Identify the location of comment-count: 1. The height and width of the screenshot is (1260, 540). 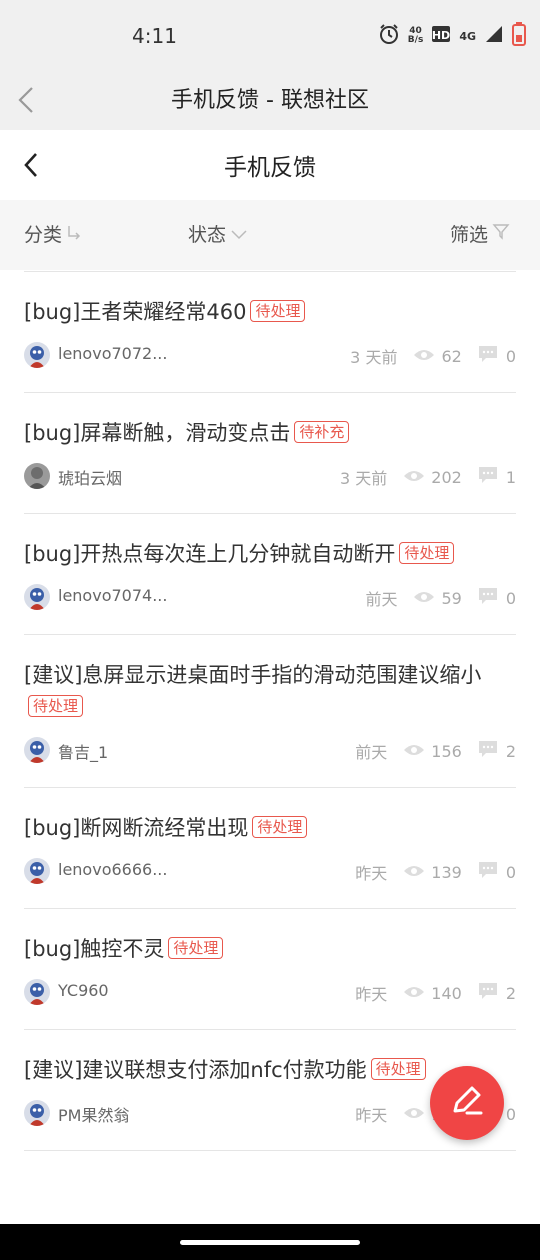
(510, 477).